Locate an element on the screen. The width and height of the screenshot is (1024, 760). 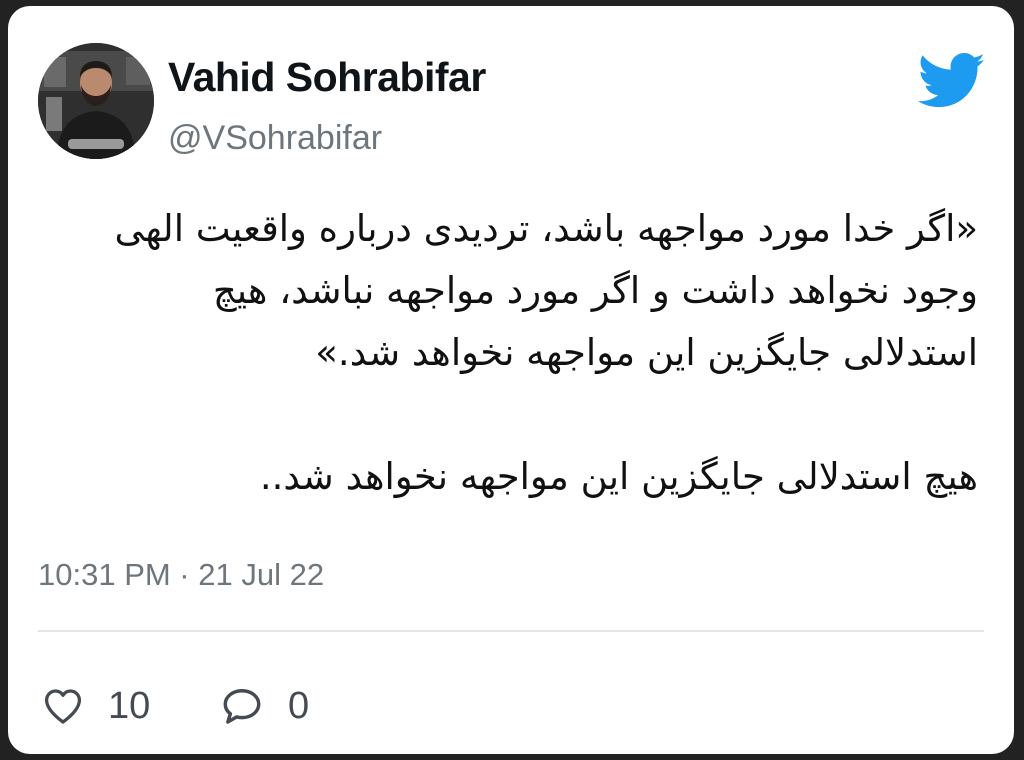
twitter-bird-icon is located at coordinates (952, 81).